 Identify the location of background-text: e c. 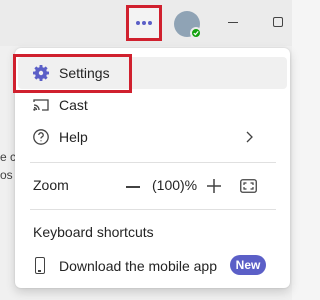
(8, 157).